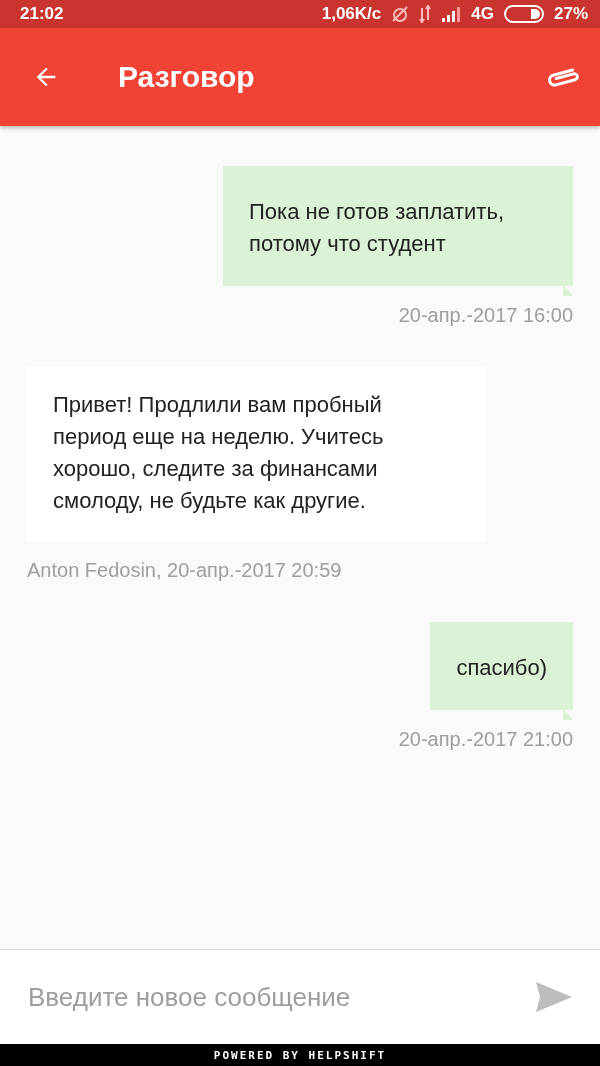 The width and height of the screenshot is (600, 1066). I want to click on message-timestamp: 20-апр.-2017 16:00, so click(485, 315).